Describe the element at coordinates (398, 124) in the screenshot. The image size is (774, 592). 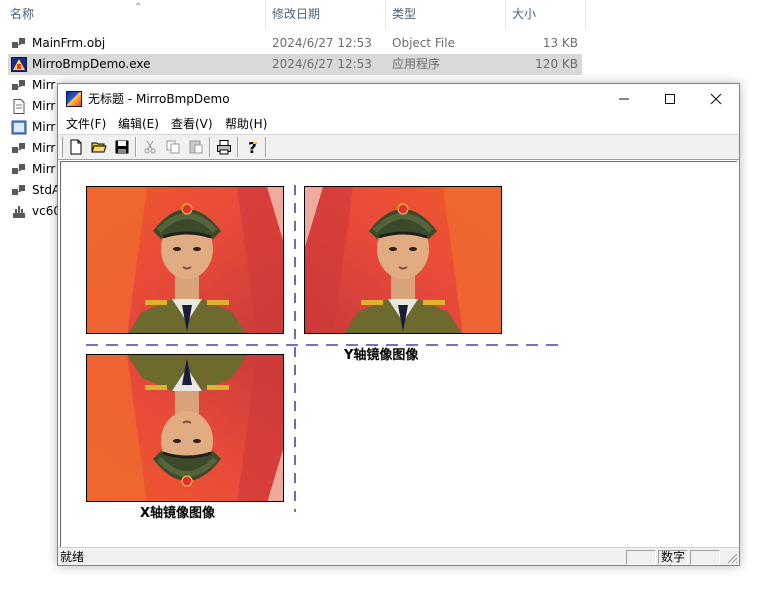
I see `menu-bar: 文件(F) 编辑(E) 查看(V) 帮助(H)` at that location.